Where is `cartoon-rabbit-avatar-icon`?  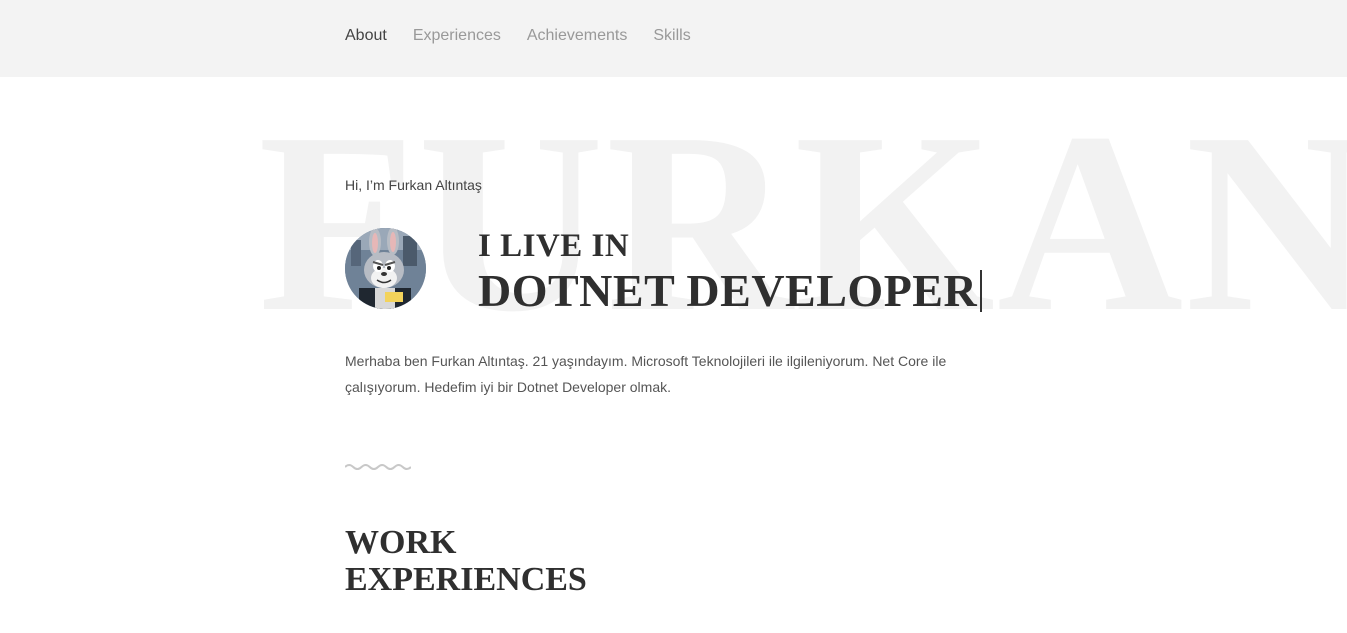
cartoon-rabbit-avatar-icon is located at coordinates (385, 268).